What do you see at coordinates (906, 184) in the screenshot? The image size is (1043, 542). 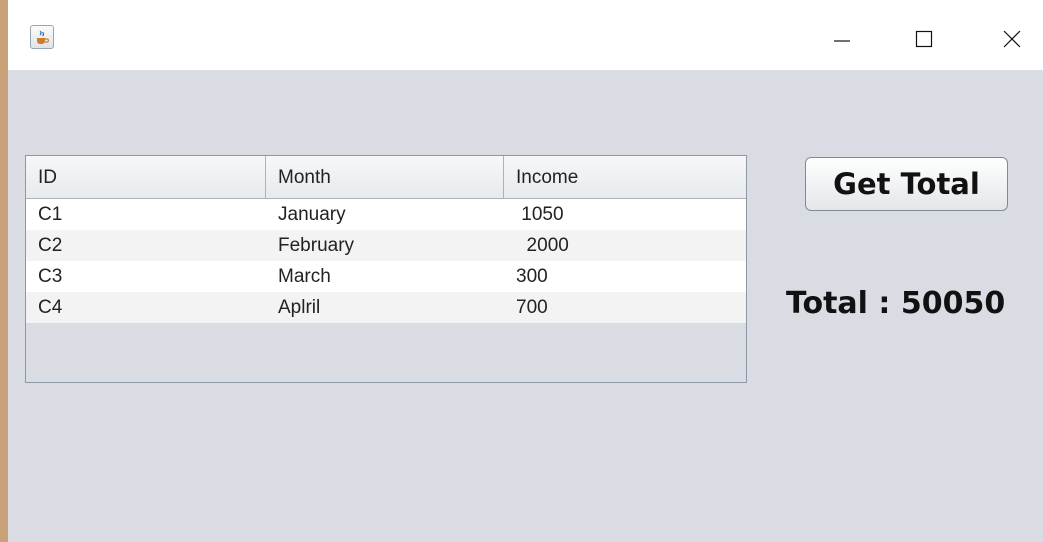 I see `get-total-button: Get Total` at bounding box center [906, 184].